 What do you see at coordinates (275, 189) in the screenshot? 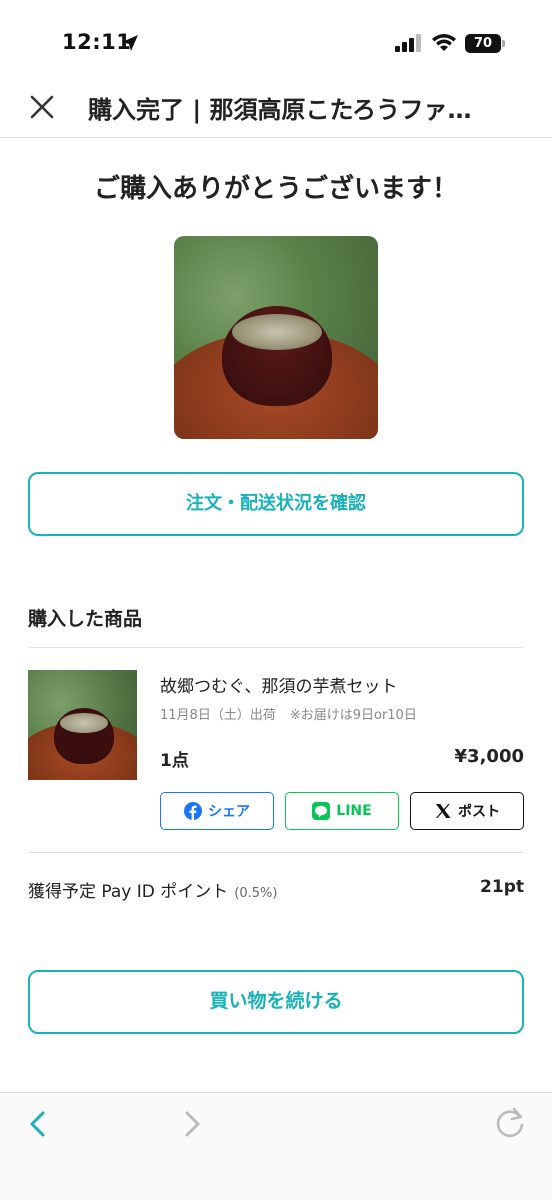
I see `thanks-message: ご購入ありがとうございます！` at bounding box center [275, 189].